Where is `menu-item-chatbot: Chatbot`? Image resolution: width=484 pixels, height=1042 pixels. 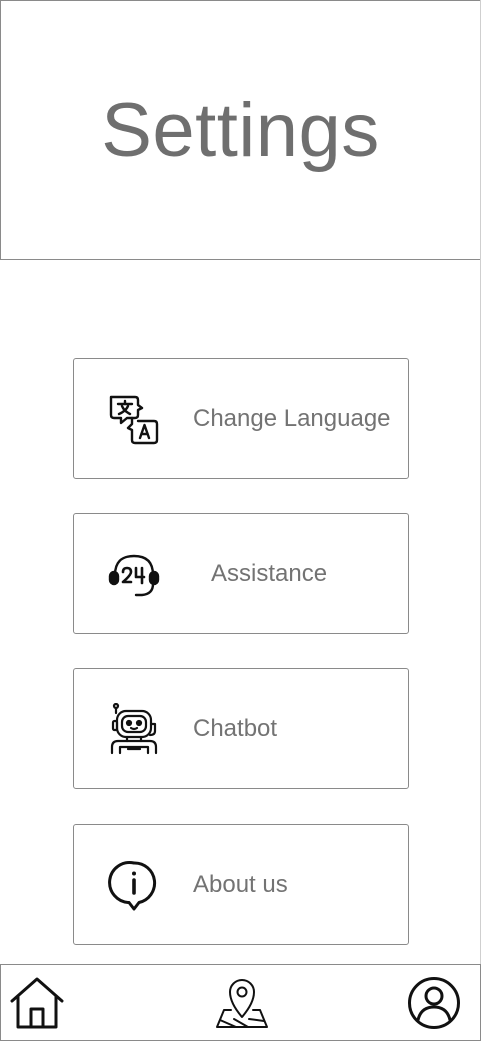
menu-item-chatbot: Chatbot is located at coordinates (241, 728).